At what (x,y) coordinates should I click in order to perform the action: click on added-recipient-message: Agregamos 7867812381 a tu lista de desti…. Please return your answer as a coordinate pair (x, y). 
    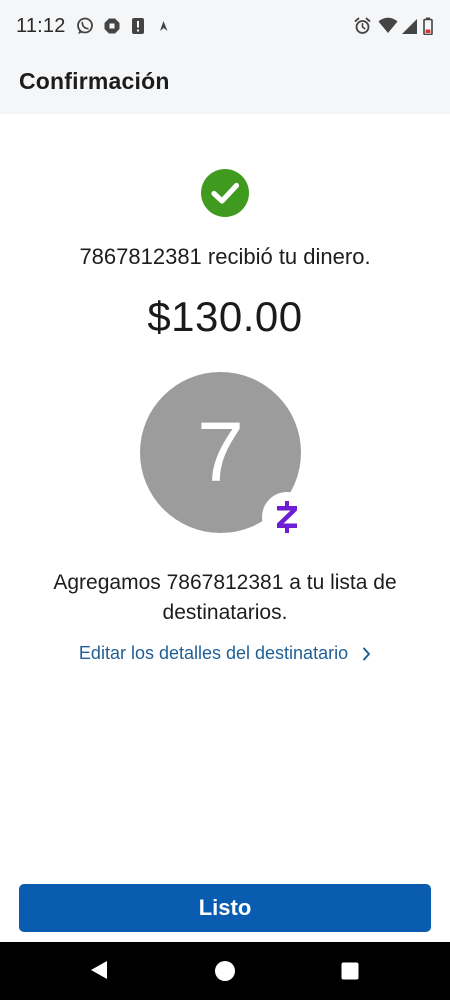
    Looking at the image, I should click on (225, 597).